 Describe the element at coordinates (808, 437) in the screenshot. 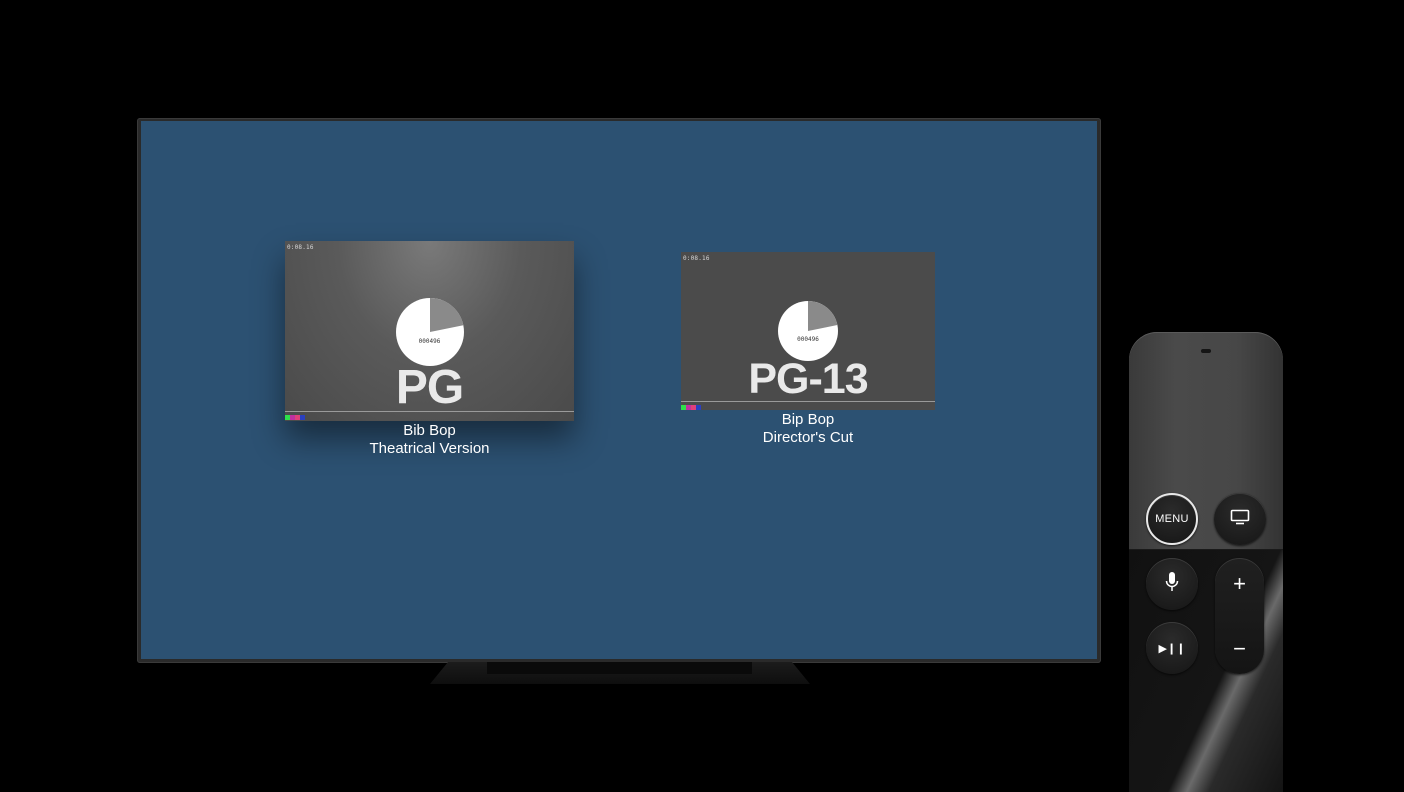

I see `tile-subtitle: Director's Cut` at that location.